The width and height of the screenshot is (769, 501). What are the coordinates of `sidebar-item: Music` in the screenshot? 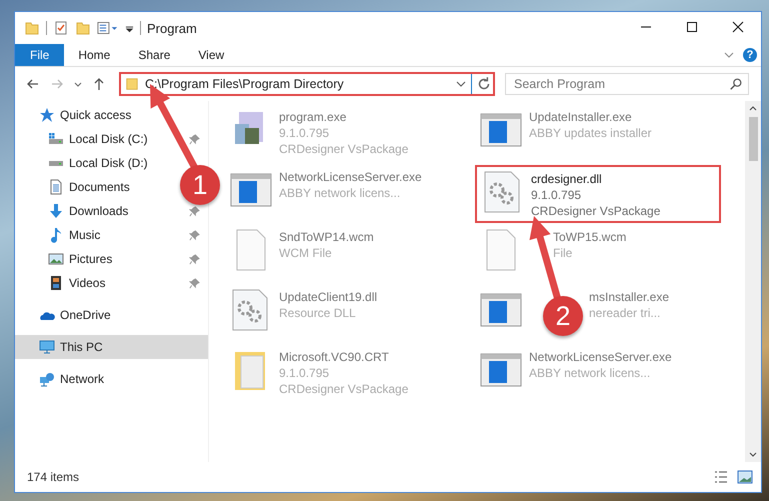 It's located at (111, 235).